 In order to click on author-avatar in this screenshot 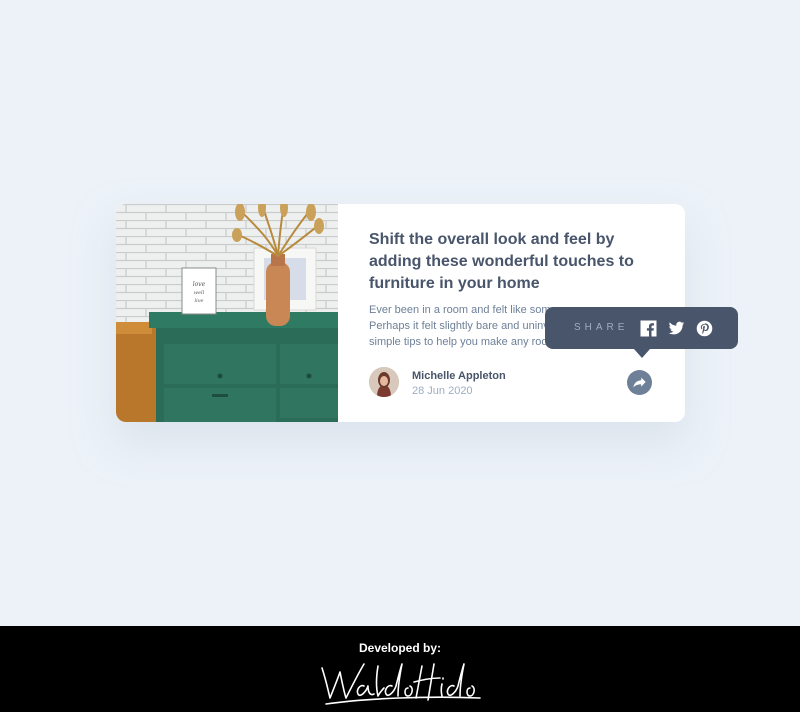, I will do `click(384, 382)`.